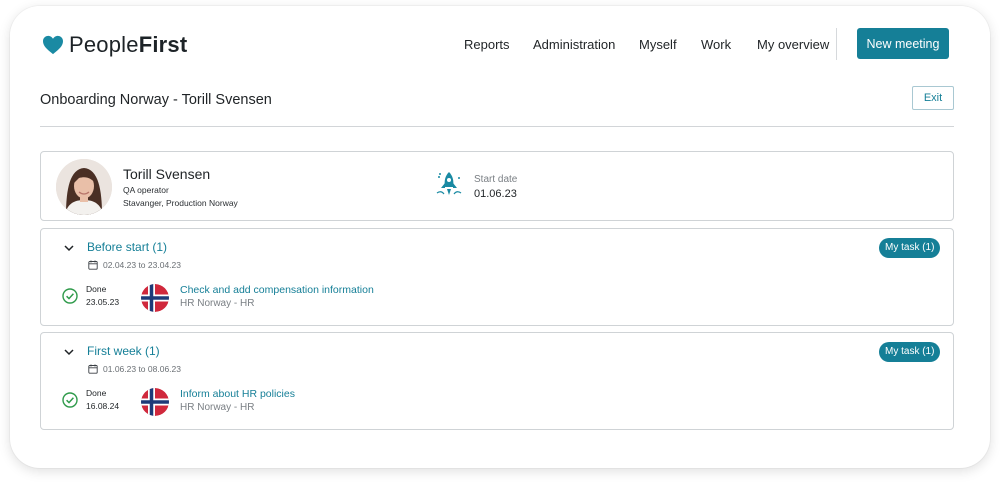 The image size is (1000, 488). I want to click on exit-button: Exit, so click(933, 98).